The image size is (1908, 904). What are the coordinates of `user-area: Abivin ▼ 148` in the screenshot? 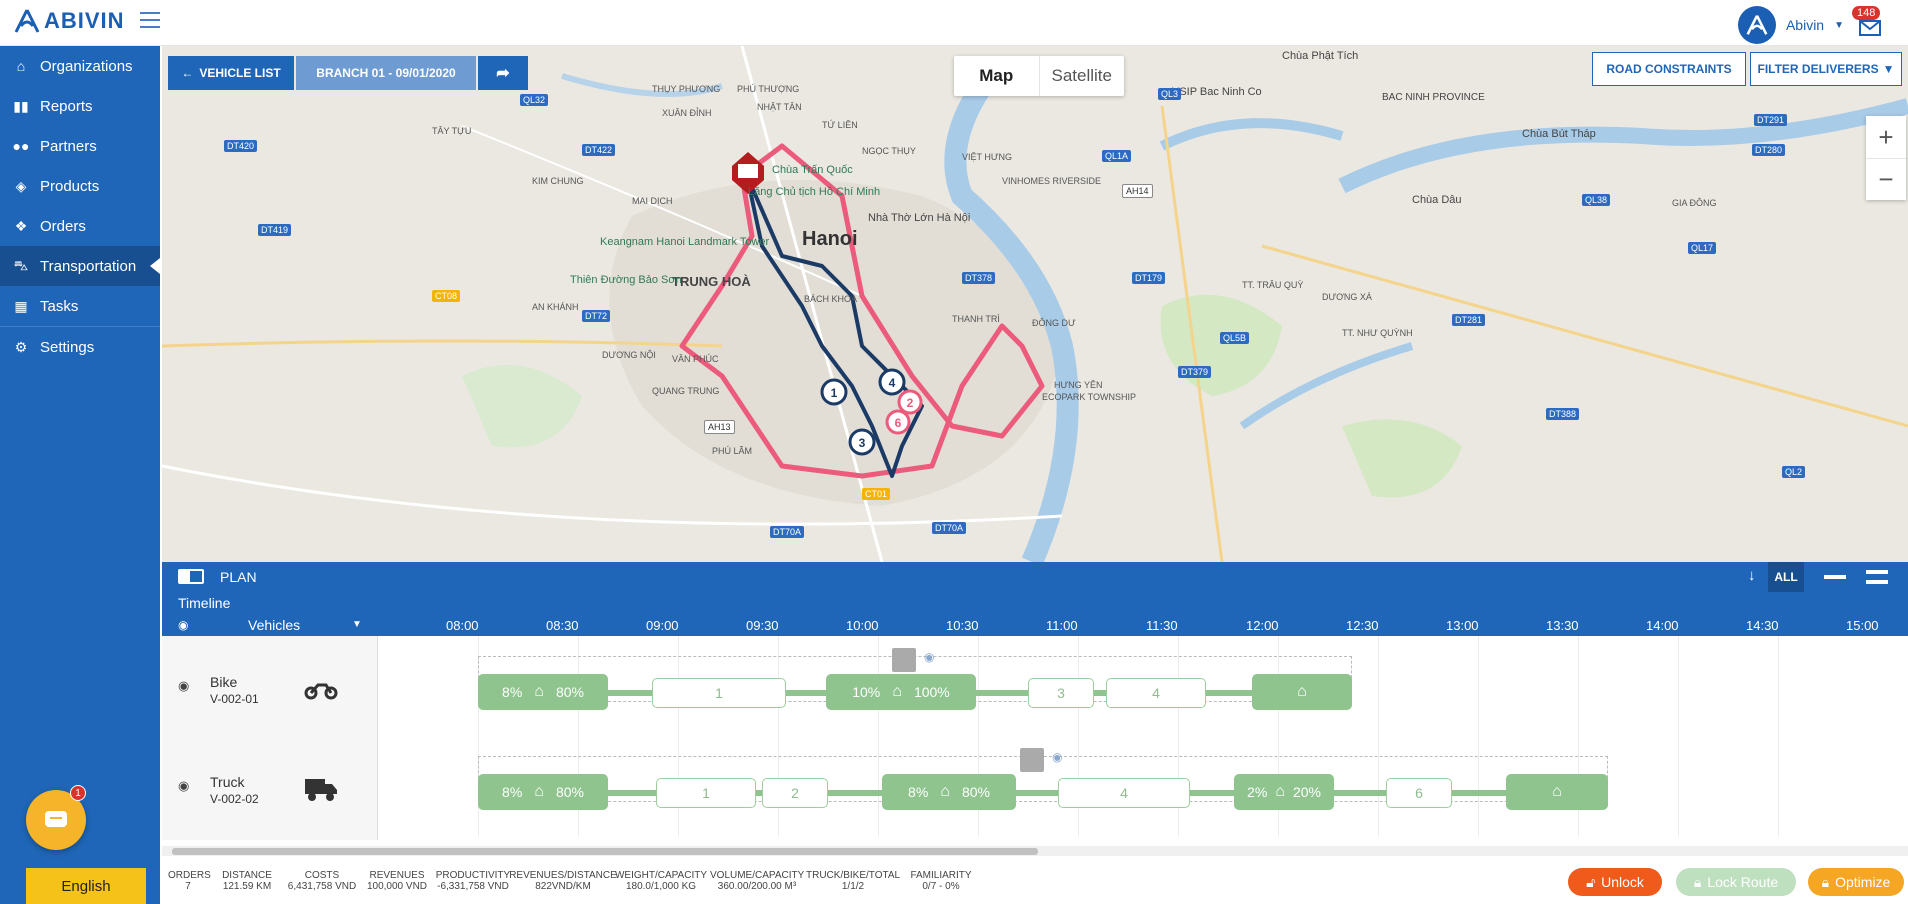 It's located at (1810, 25).